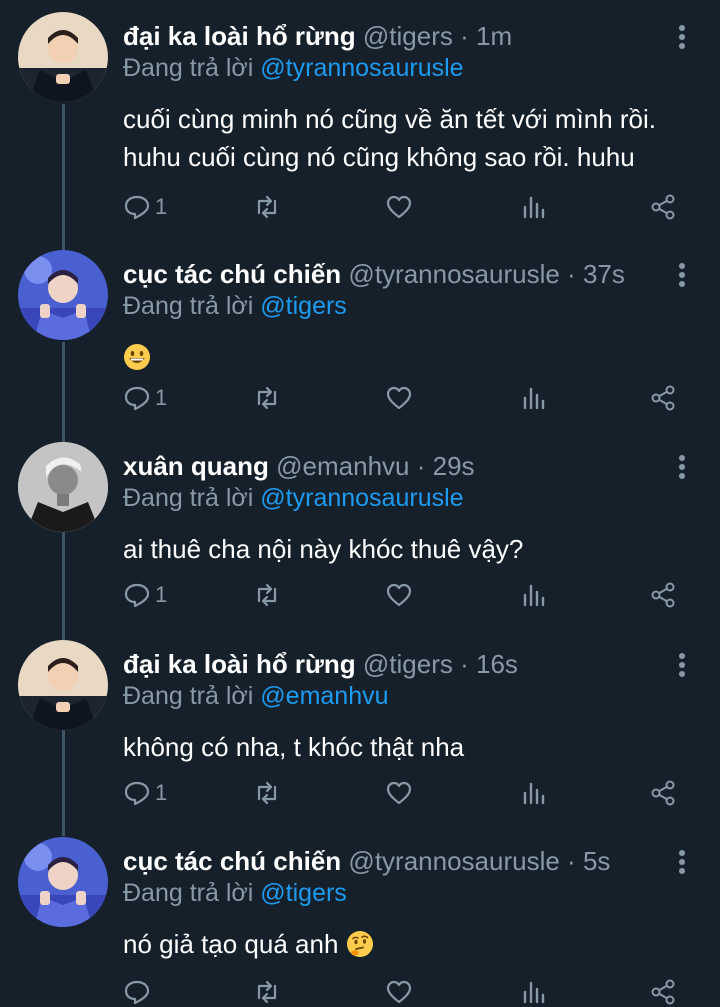 This screenshot has height=1007, width=720. I want to click on tweet-header: cục tác chú chiến @tyrannosaurusle · 5s, so click(366, 861).